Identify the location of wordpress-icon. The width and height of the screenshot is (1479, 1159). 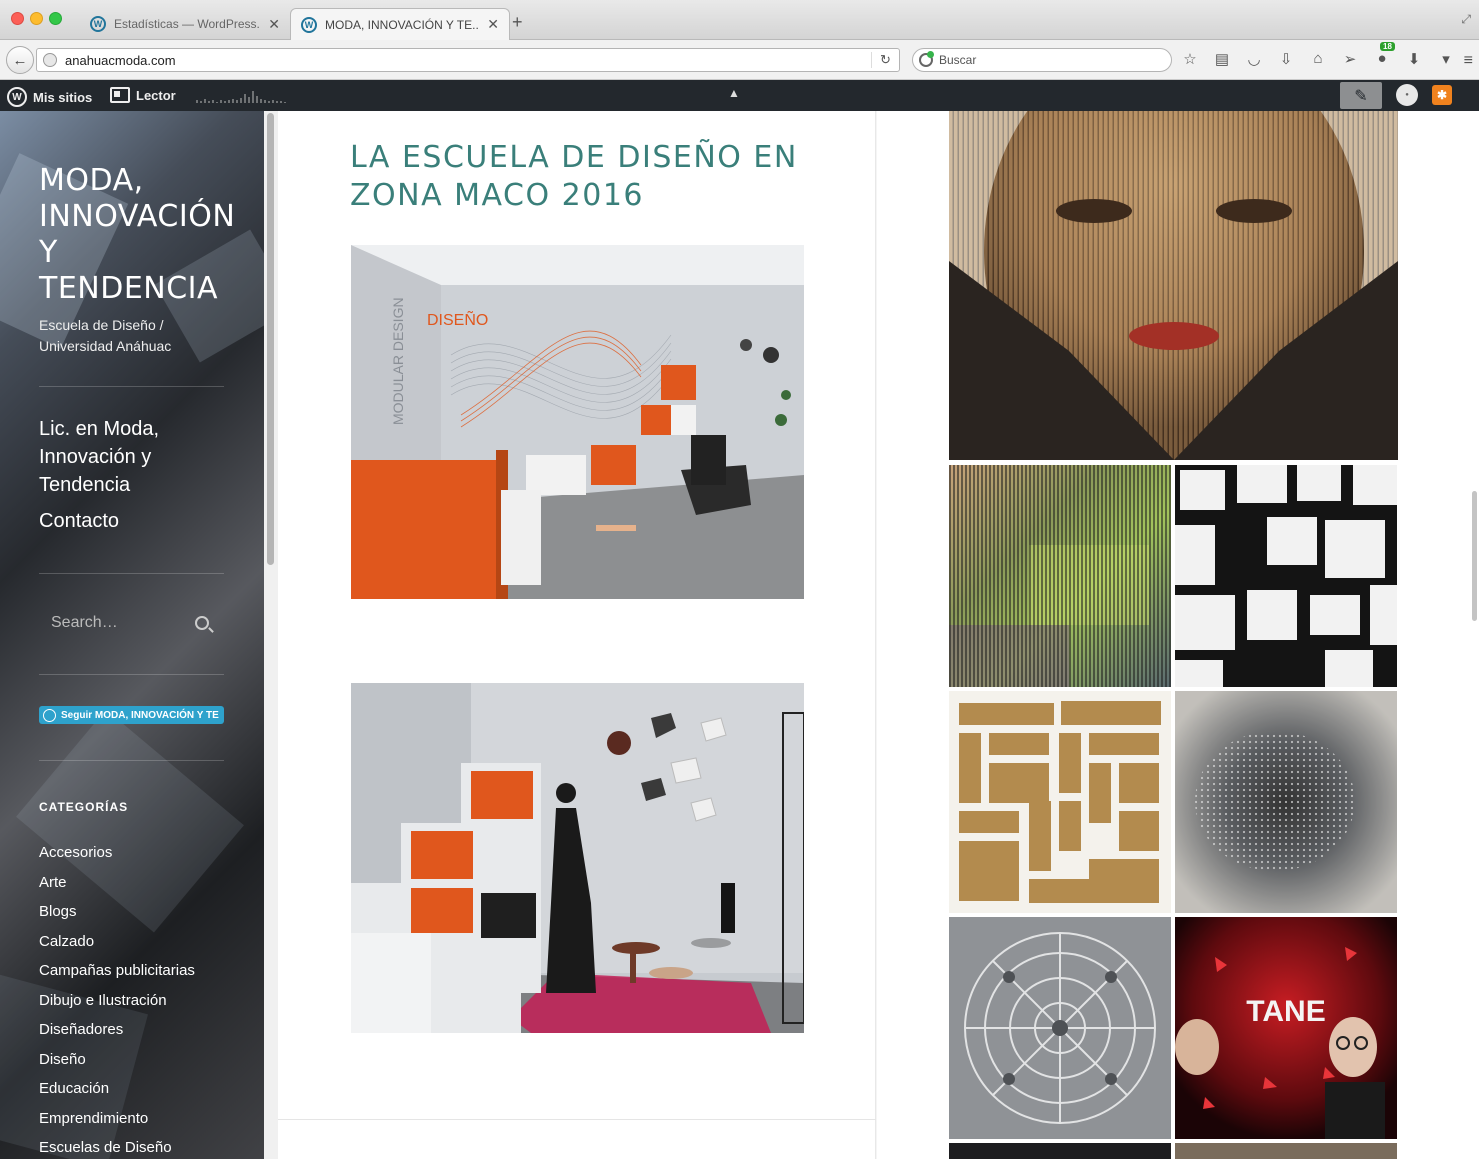
(49, 715).